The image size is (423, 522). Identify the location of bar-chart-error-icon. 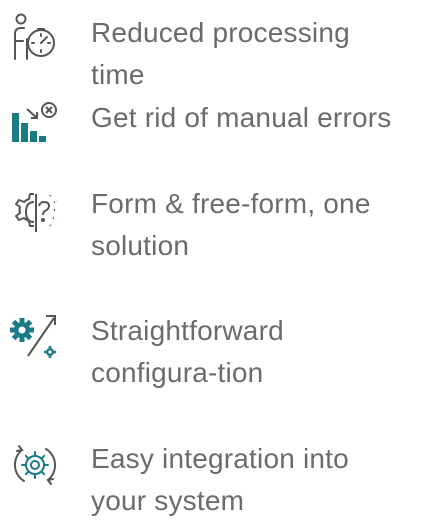
(35, 120).